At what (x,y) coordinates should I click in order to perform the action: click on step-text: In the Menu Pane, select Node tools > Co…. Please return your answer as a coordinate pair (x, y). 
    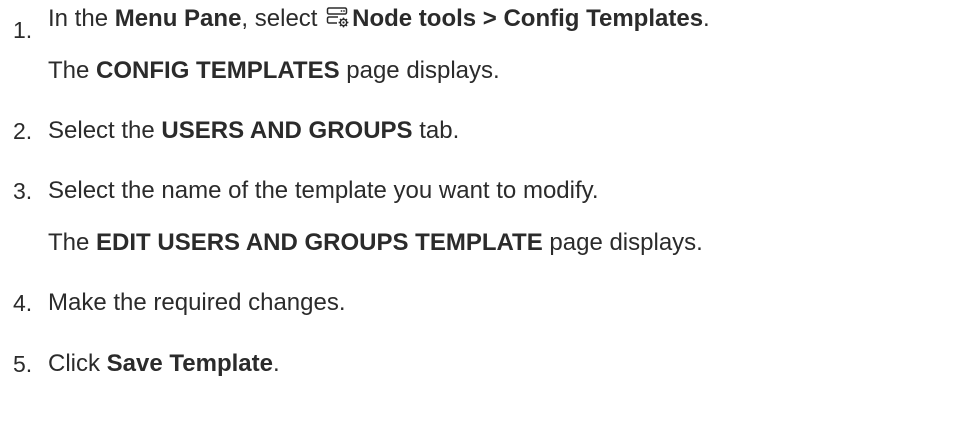
    Looking at the image, I should click on (379, 20).